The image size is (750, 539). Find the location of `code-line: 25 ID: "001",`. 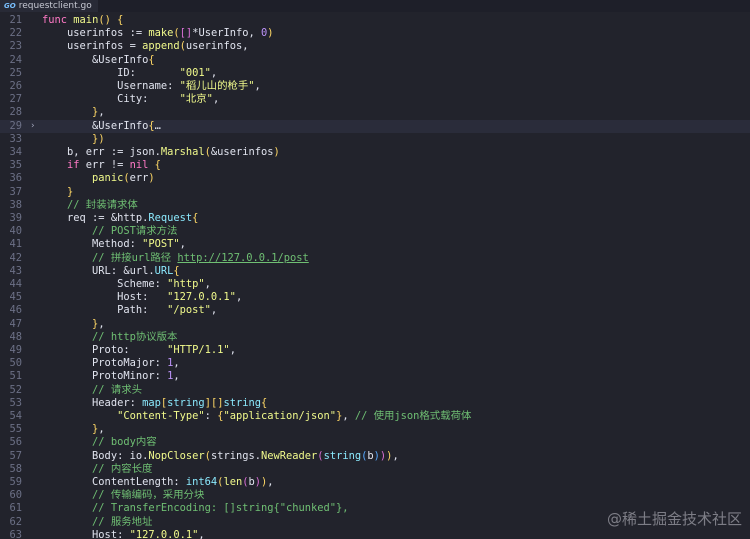

code-line: 25 ID: "001", is located at coordinates (375, 73).